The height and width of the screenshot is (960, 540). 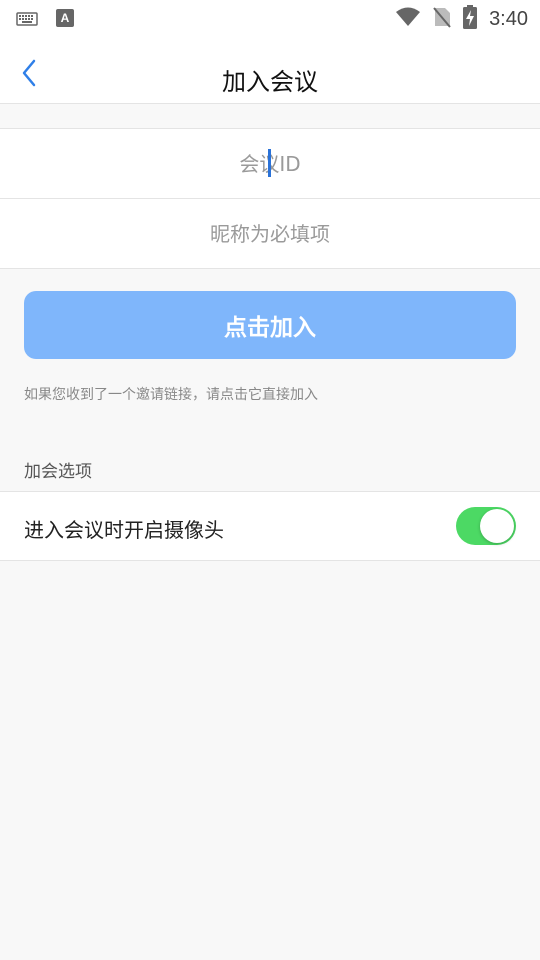 What do you see at coordinates (45, 20) in the screenshot?
I see `status-left: A` at bounding box center [45, 20].